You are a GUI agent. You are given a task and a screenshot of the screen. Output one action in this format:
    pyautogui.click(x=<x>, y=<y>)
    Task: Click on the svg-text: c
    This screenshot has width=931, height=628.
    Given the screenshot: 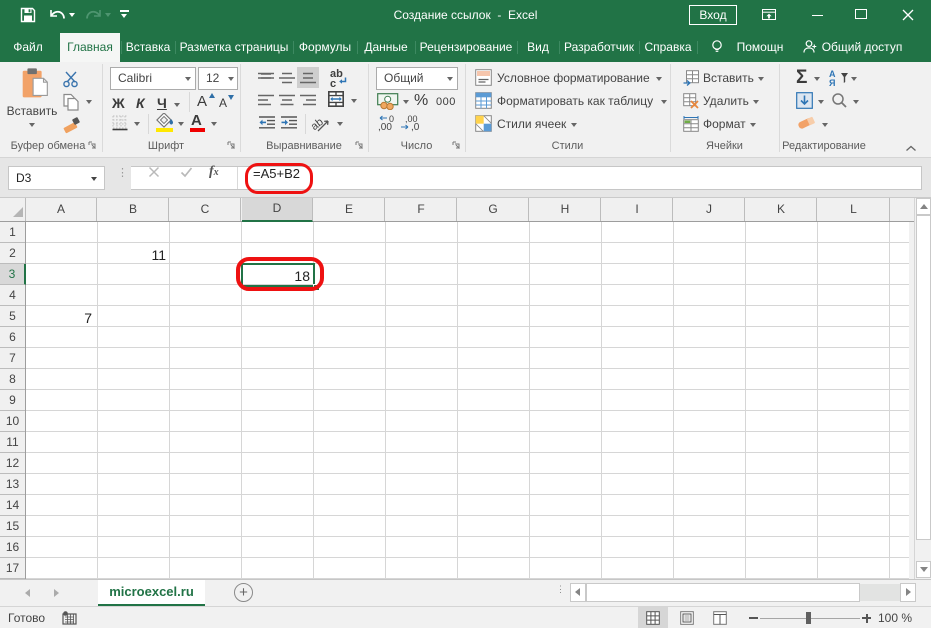 What is the action you would take?
    pyautogui.click(x=333, y=82)
    